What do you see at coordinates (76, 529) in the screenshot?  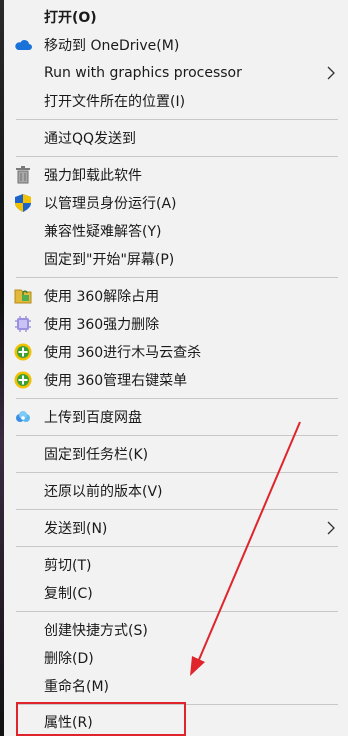 I see `menu-item-label: 发送到(N)` at bounding box center [76, 529].